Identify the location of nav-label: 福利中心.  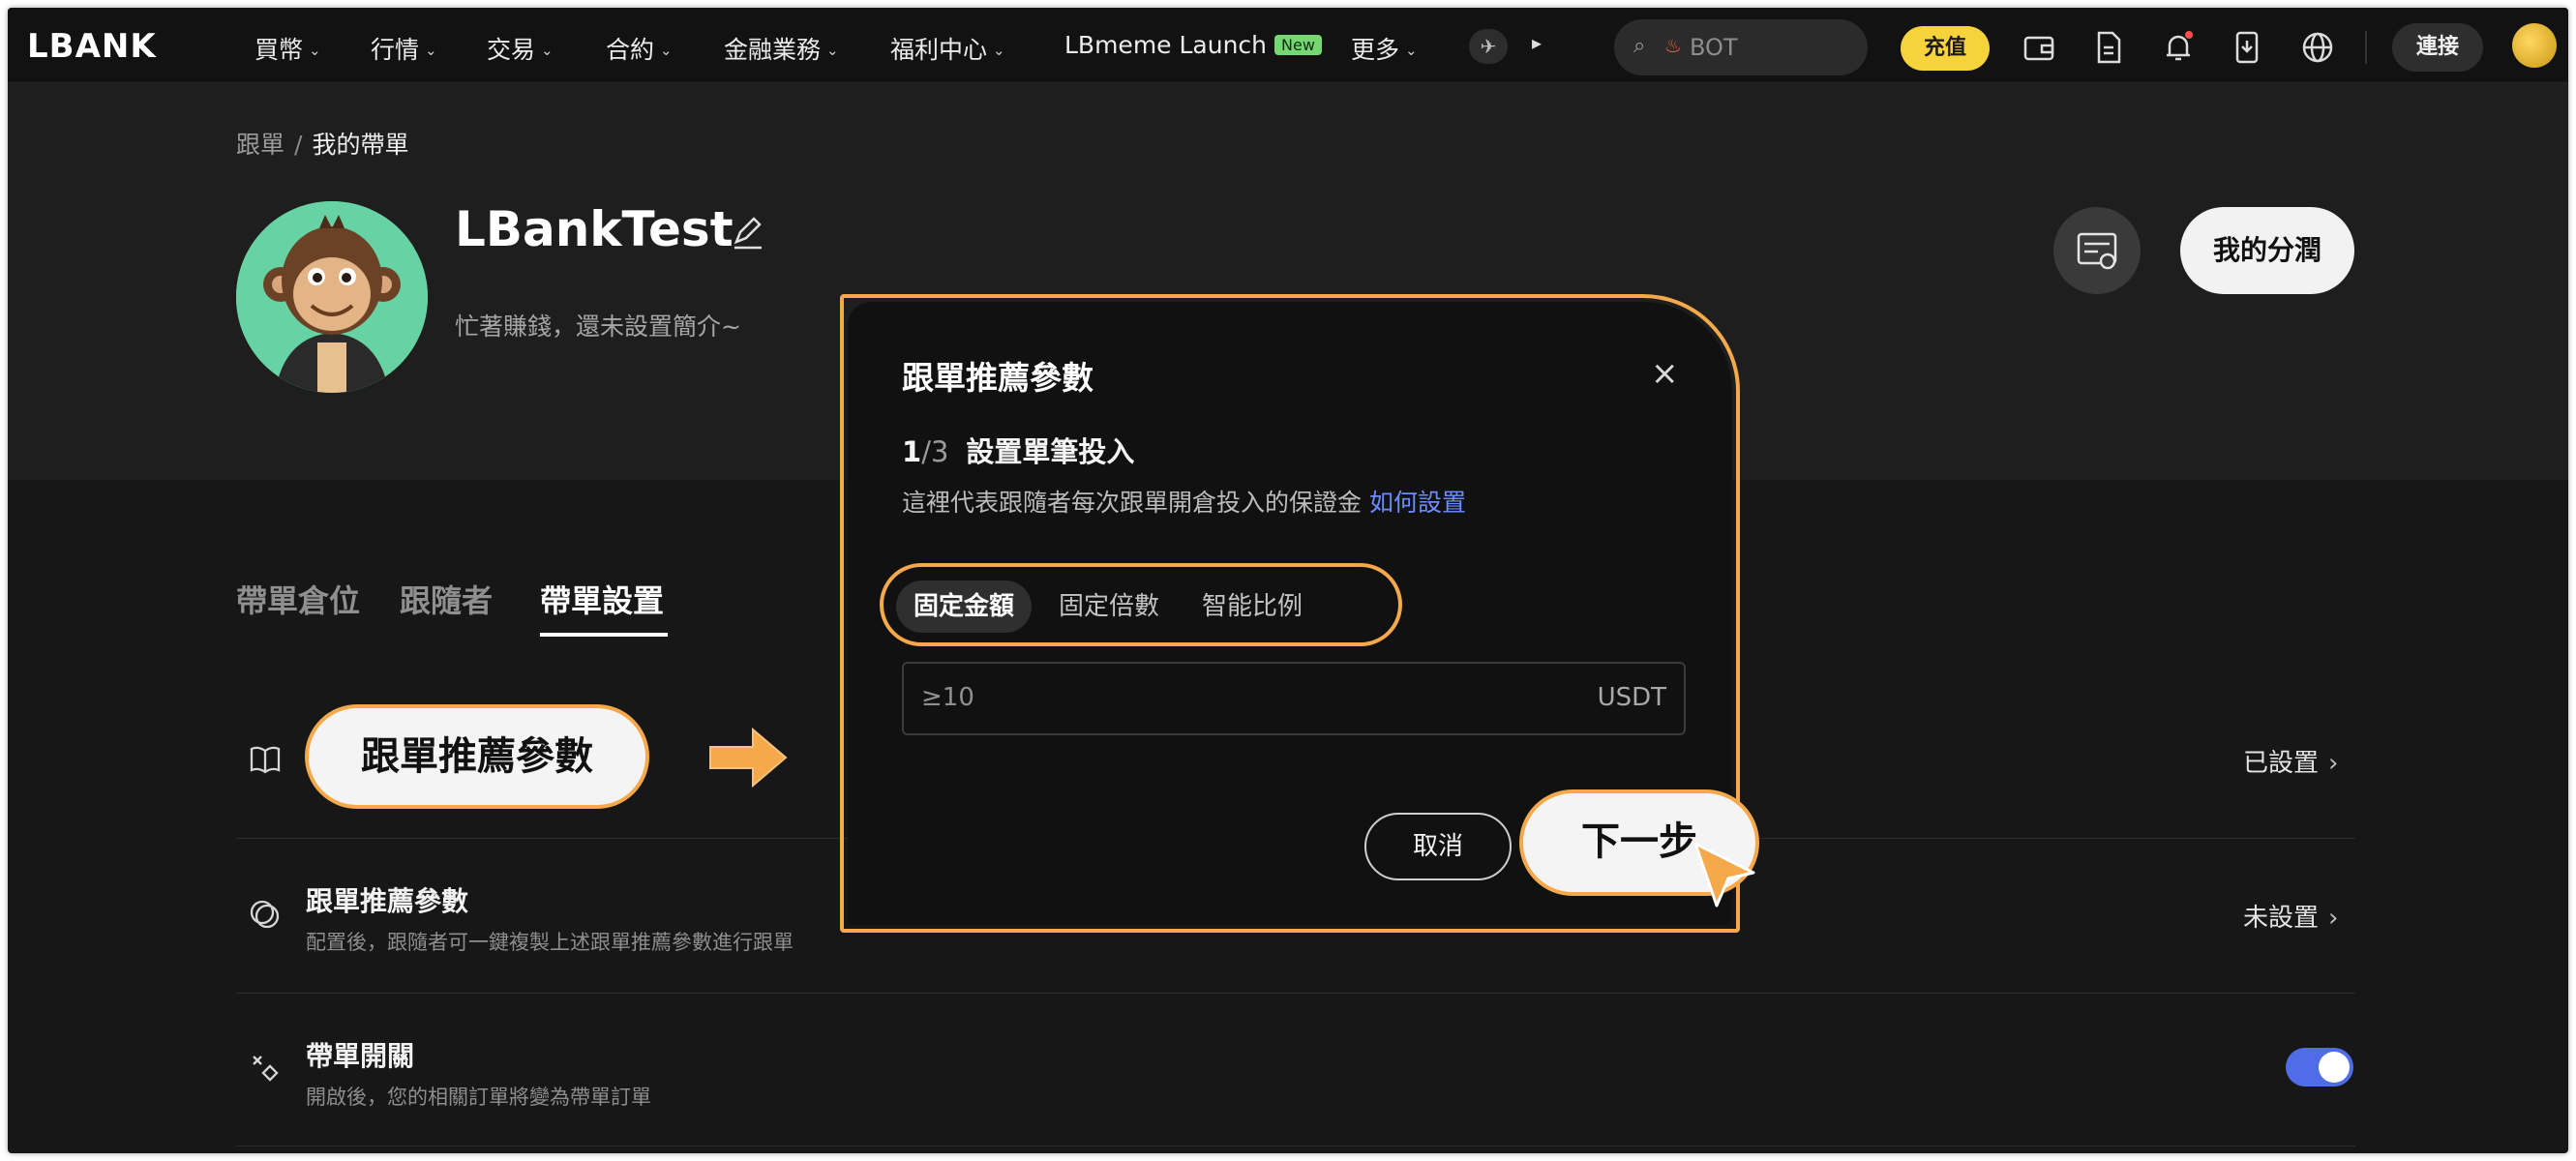
(939, 50).